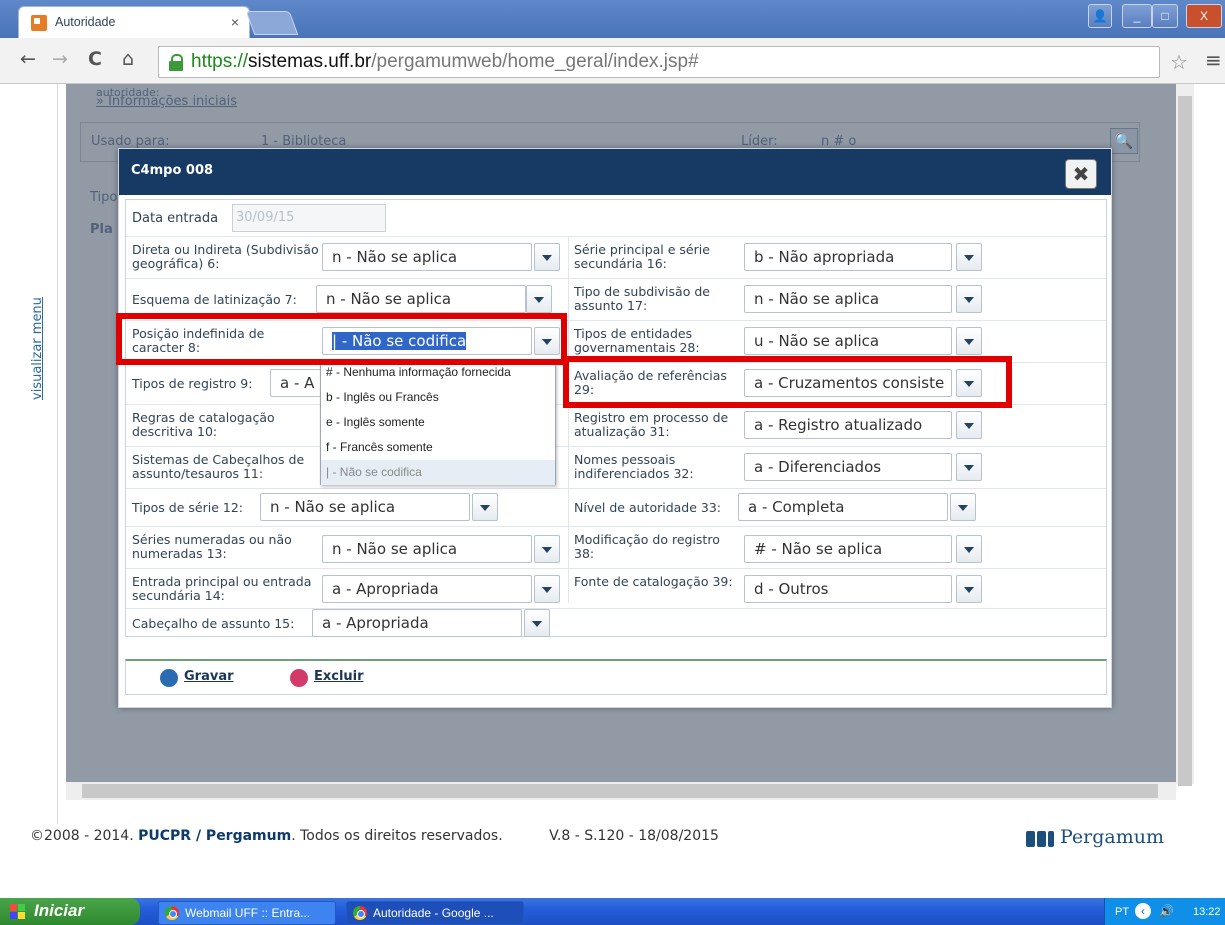 The width and height of the screenshot is (1225, 925). I want to click on language-indicator: PT, so click(1122, 912).